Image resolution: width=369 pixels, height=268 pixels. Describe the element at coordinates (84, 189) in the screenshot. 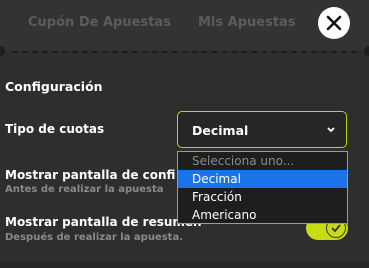

I see `confirm-screen-sublabel: Antes de realizar la apuesta` at that location.